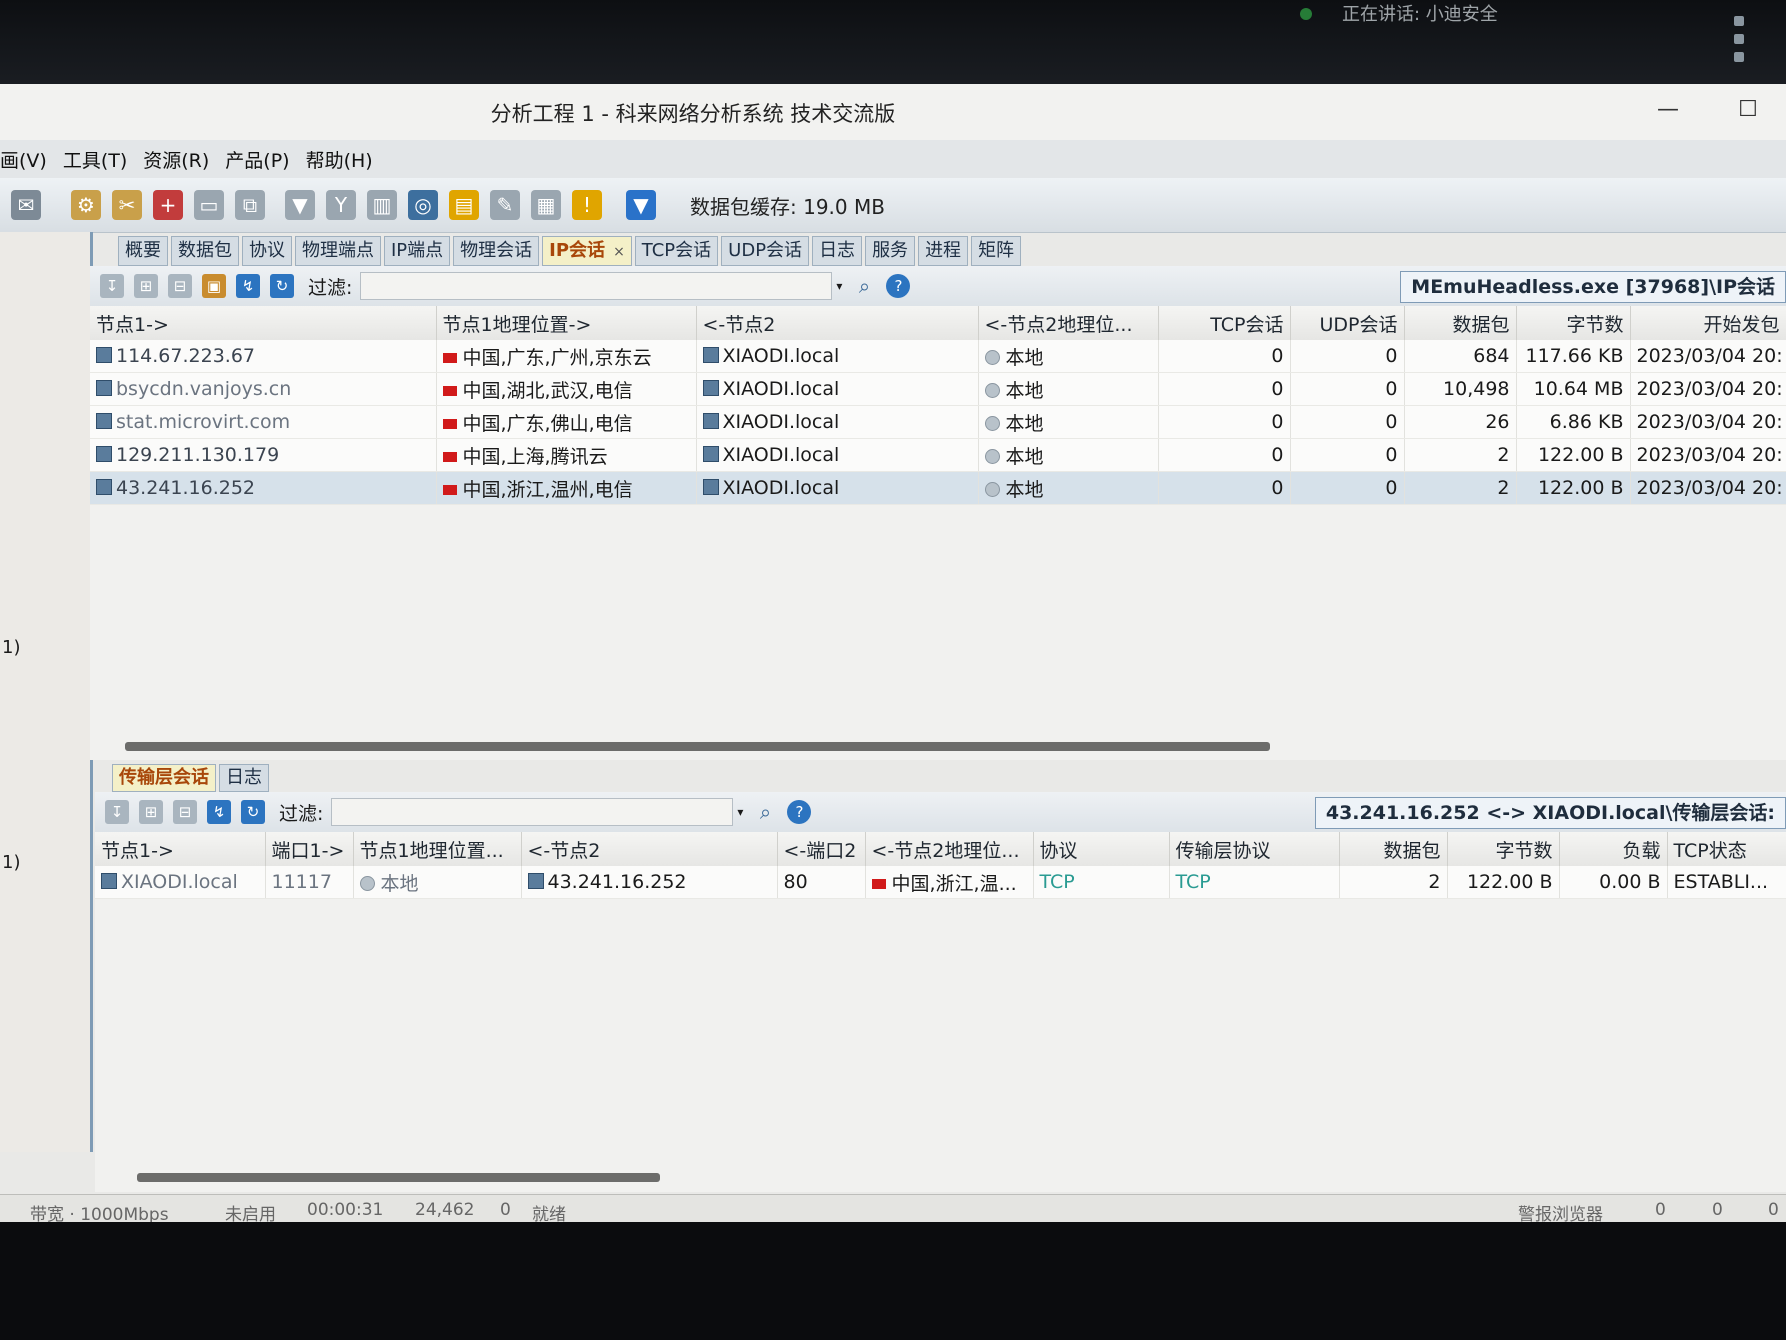 The image size is (1786, 1340). What do you see at coordinates (587, 251) in the screenshot?
I see `tab-ip-conversations: IP会话 ×` at bounding box center [587, 251].